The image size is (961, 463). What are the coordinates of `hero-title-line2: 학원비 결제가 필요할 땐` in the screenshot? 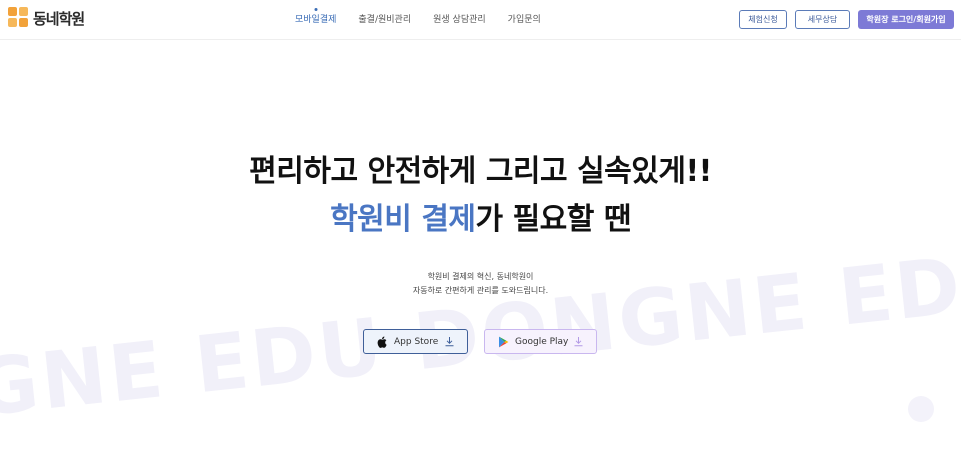 It's located at (480, 216).